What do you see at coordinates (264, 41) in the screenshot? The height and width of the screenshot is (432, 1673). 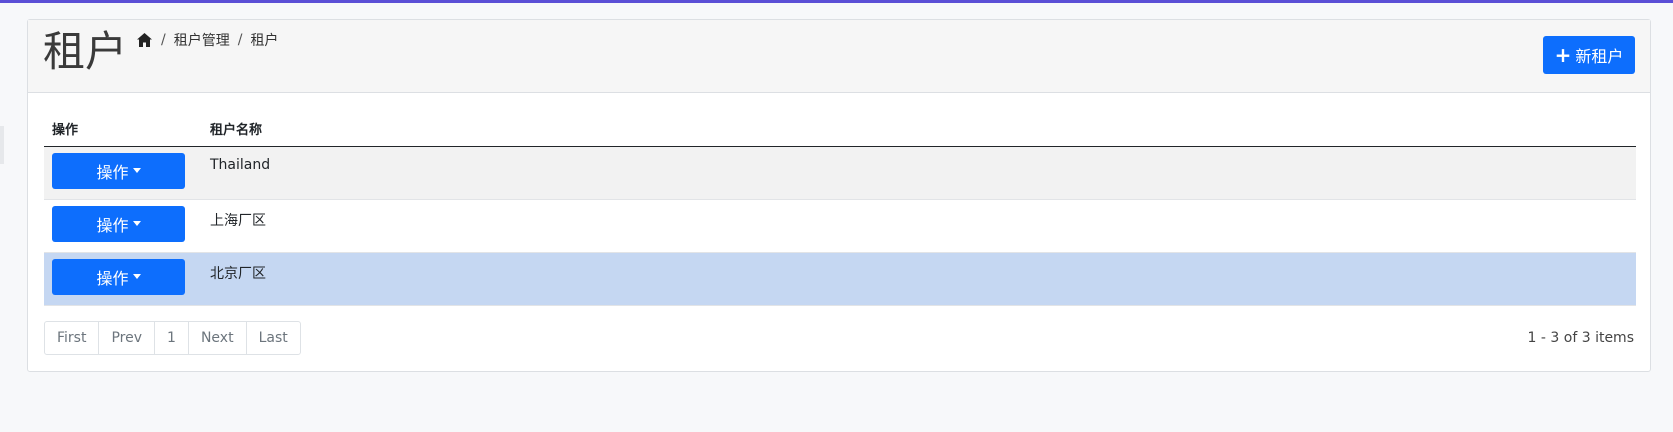 I see `breadcrumb-current: 租户` at bounding box center [264, 41].